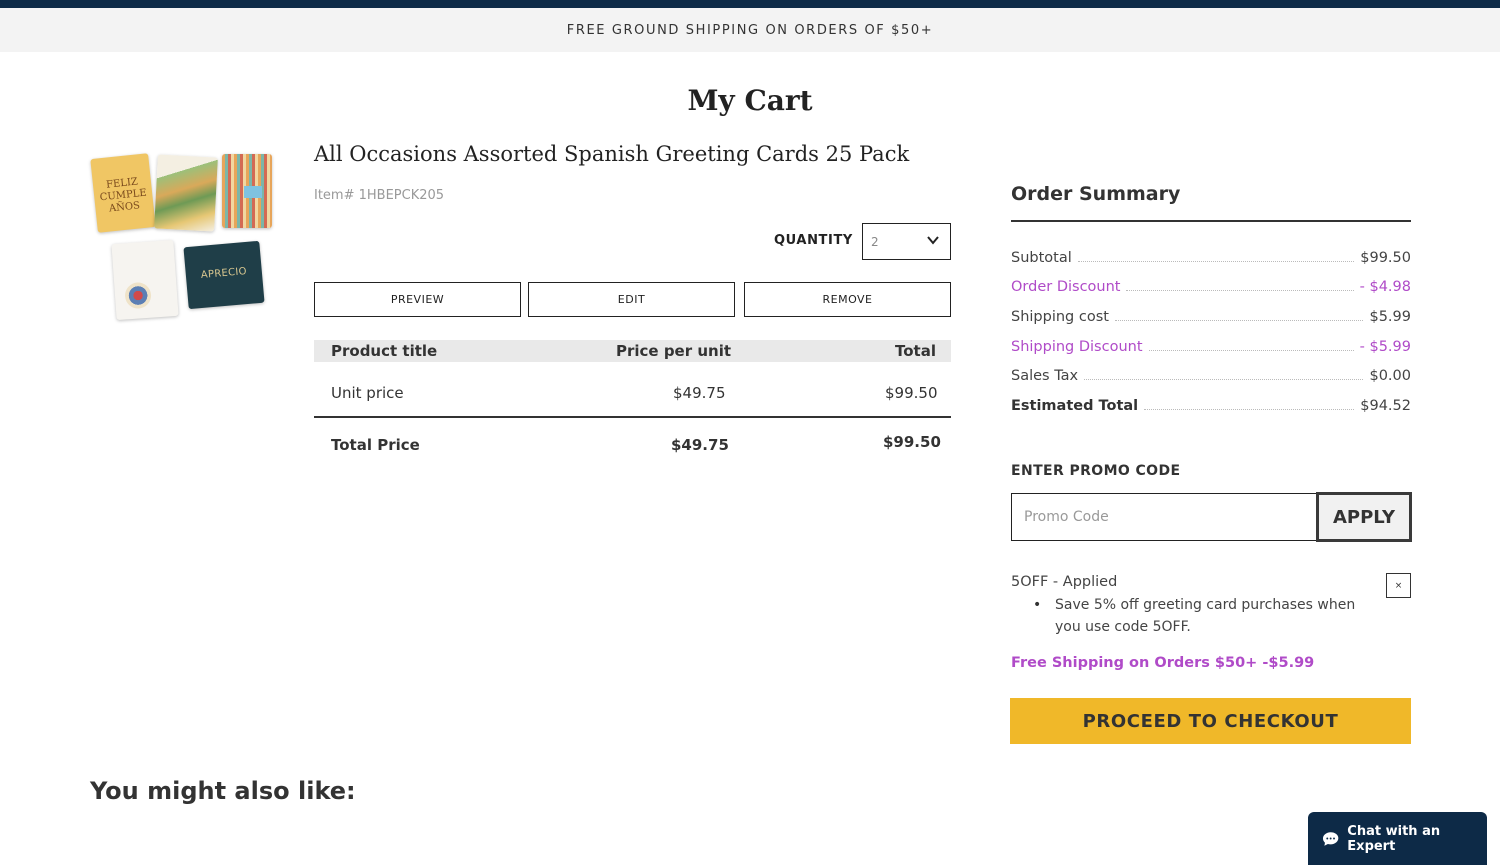 This screenshot has width=1500, height=865. I want to click on table-divider, so click(632, 417).